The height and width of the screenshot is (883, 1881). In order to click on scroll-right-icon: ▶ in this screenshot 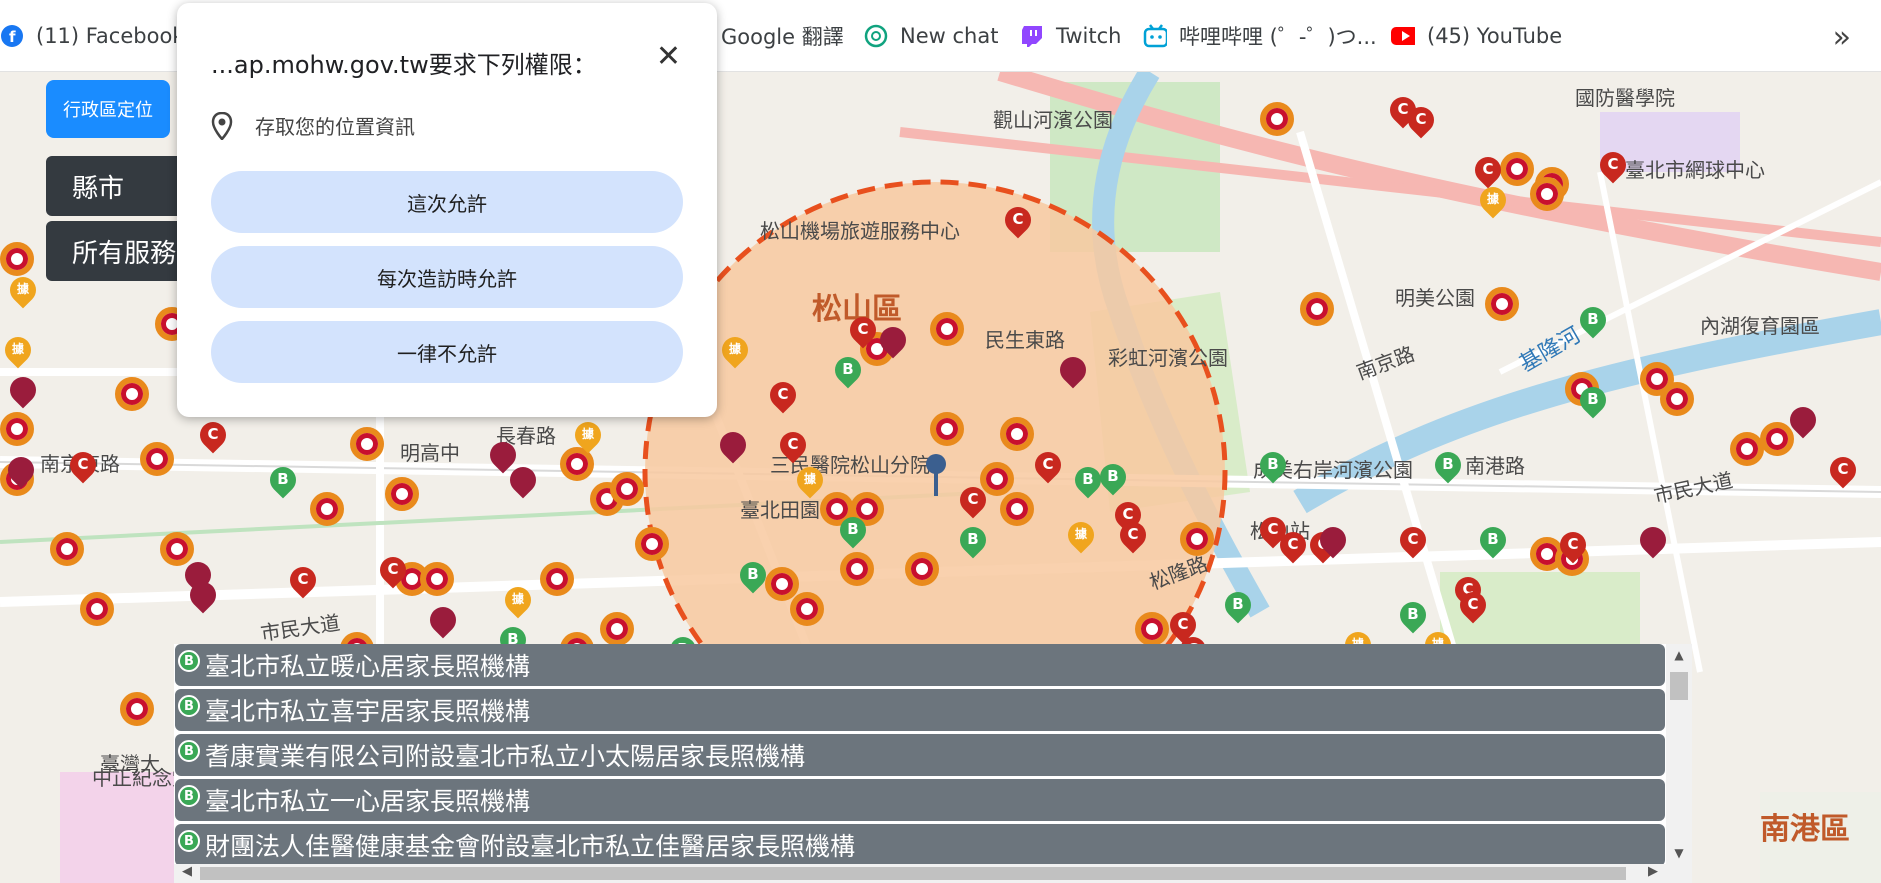, I will do `click(1653, 871)`.